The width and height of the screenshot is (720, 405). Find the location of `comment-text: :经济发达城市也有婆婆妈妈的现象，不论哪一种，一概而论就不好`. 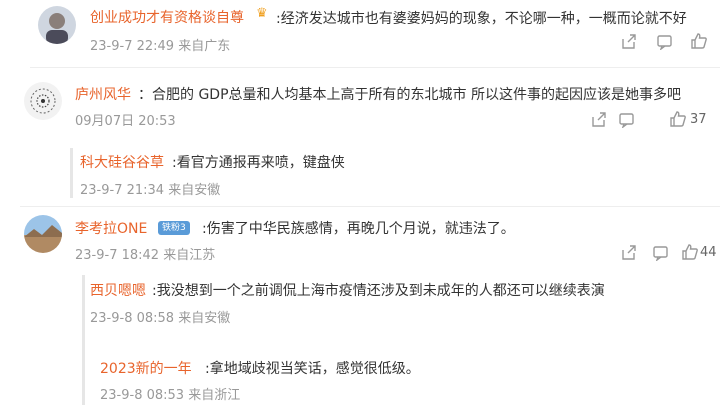

comment-text: :经济发达城市也有婆婆妈妈的现象，不论哪一种，一概而论就不好 is located at coordinates (481, 19).